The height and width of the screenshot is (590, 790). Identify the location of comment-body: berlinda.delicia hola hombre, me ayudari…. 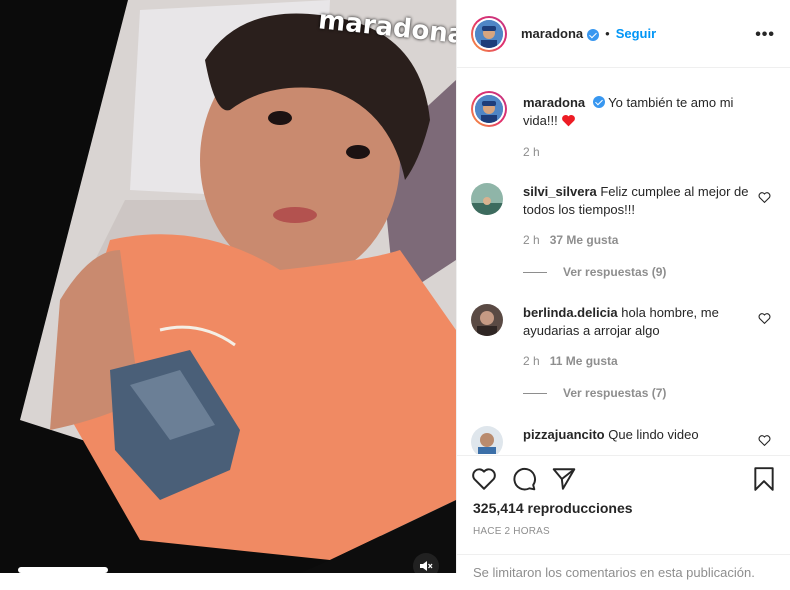
(638, 322).